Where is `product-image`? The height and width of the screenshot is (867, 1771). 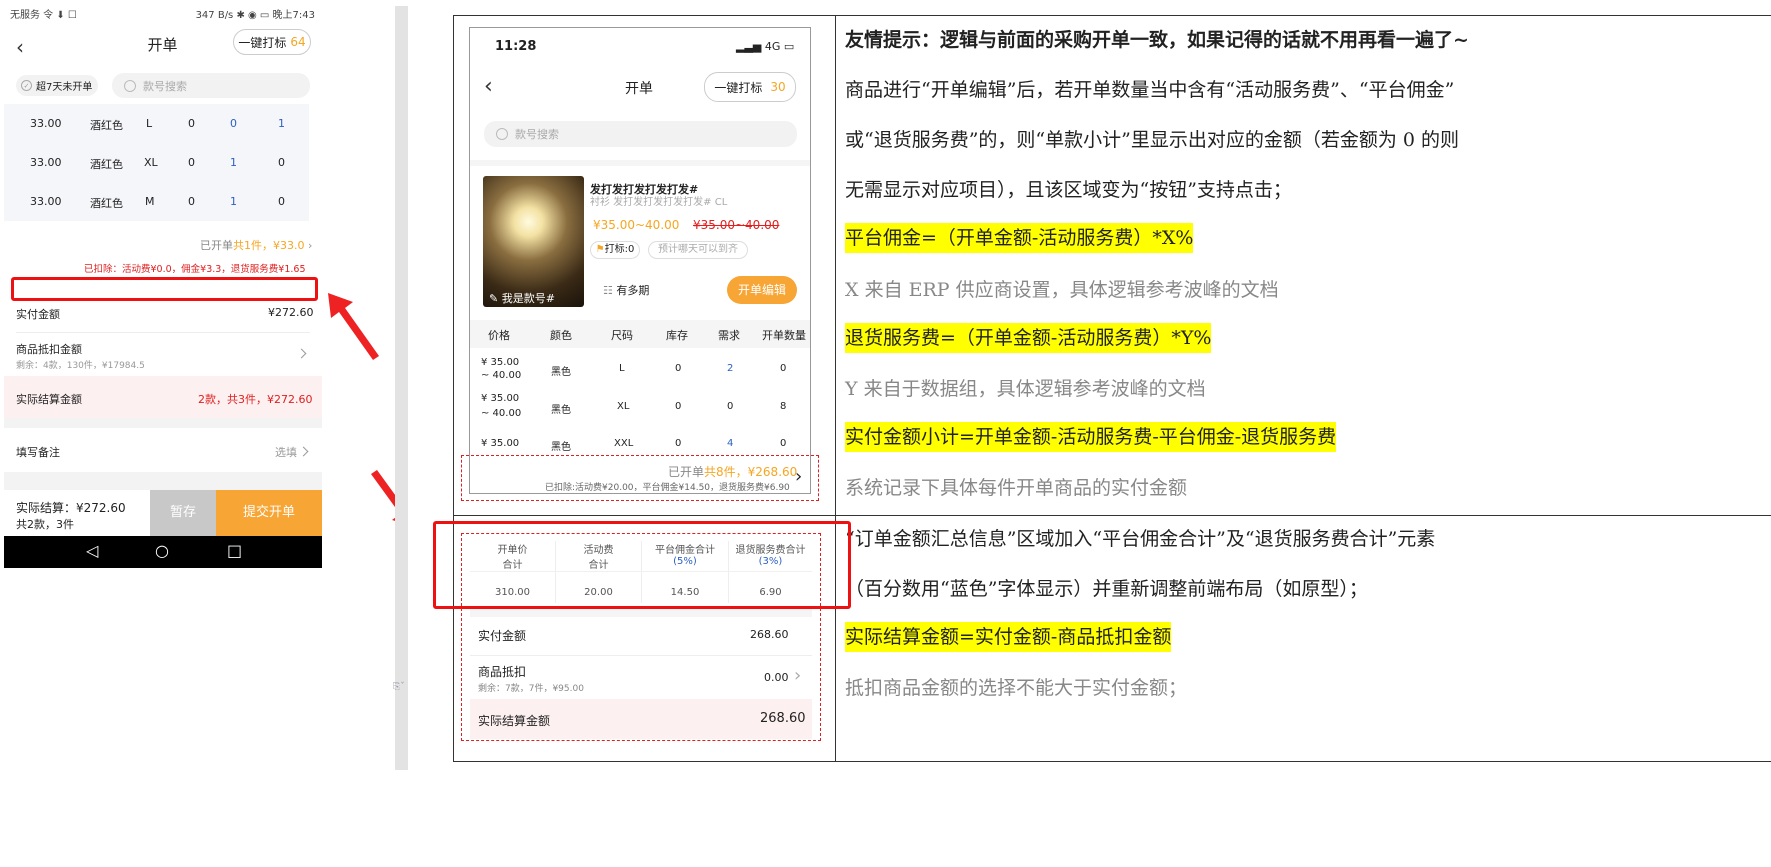
product-image is located at coordinates (533, 241).